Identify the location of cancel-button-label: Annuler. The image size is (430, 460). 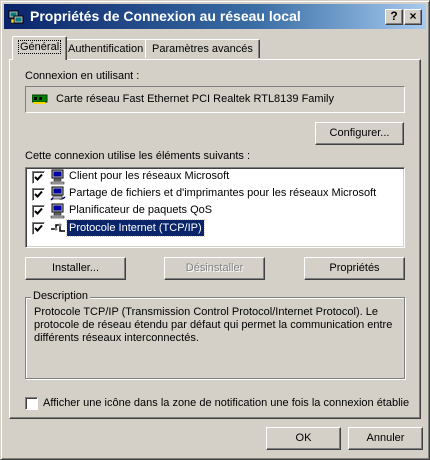
(385, 438).